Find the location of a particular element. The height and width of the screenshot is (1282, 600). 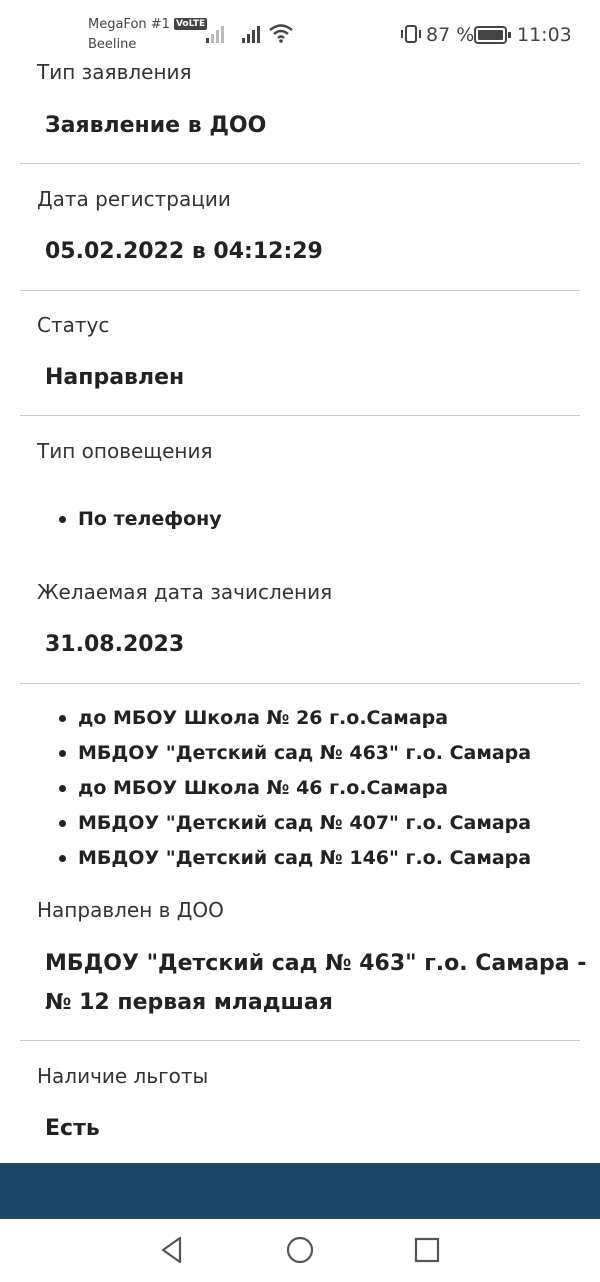

list-item: По телефону is located at coordinates (140, 523).